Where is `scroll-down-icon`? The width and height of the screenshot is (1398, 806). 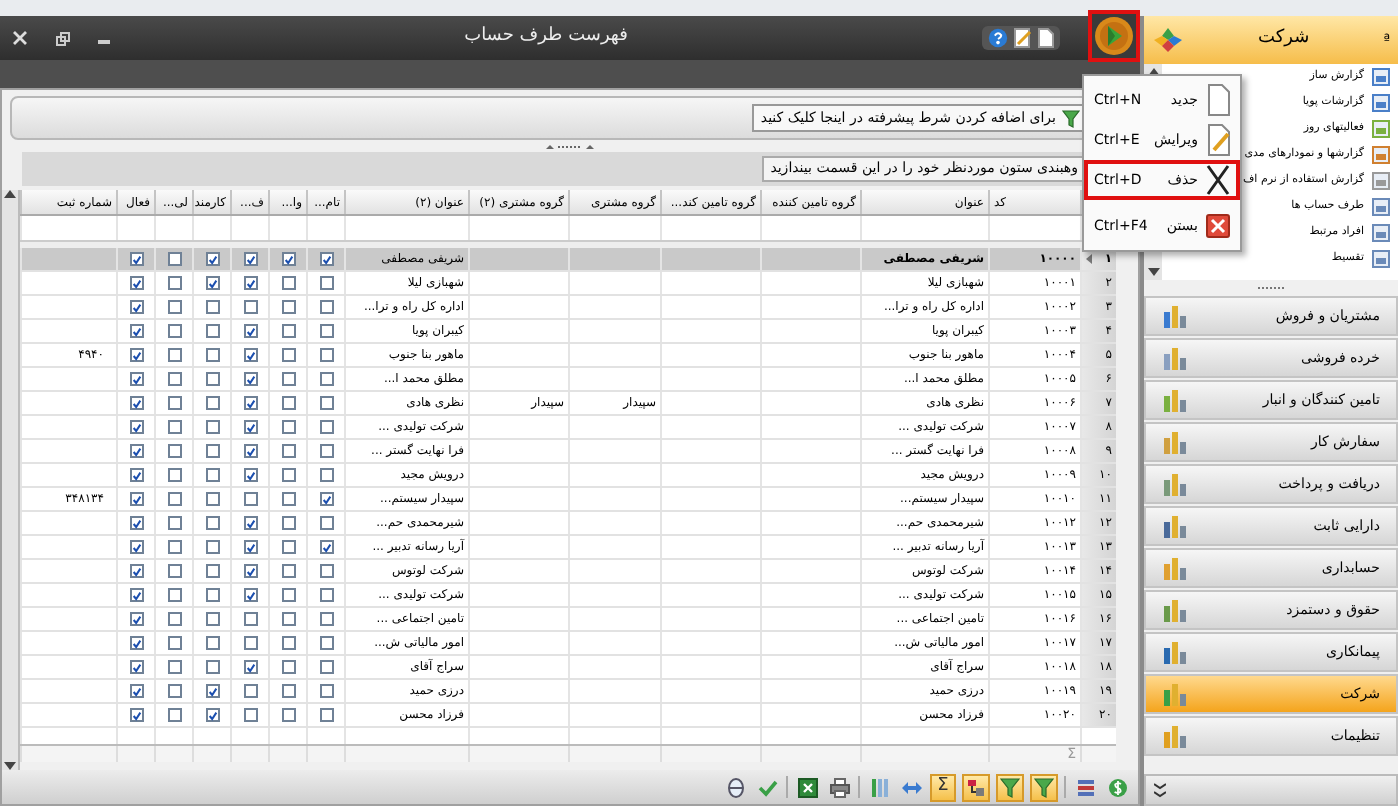 scroll-down-icon is located at coordinates (1153, 272).